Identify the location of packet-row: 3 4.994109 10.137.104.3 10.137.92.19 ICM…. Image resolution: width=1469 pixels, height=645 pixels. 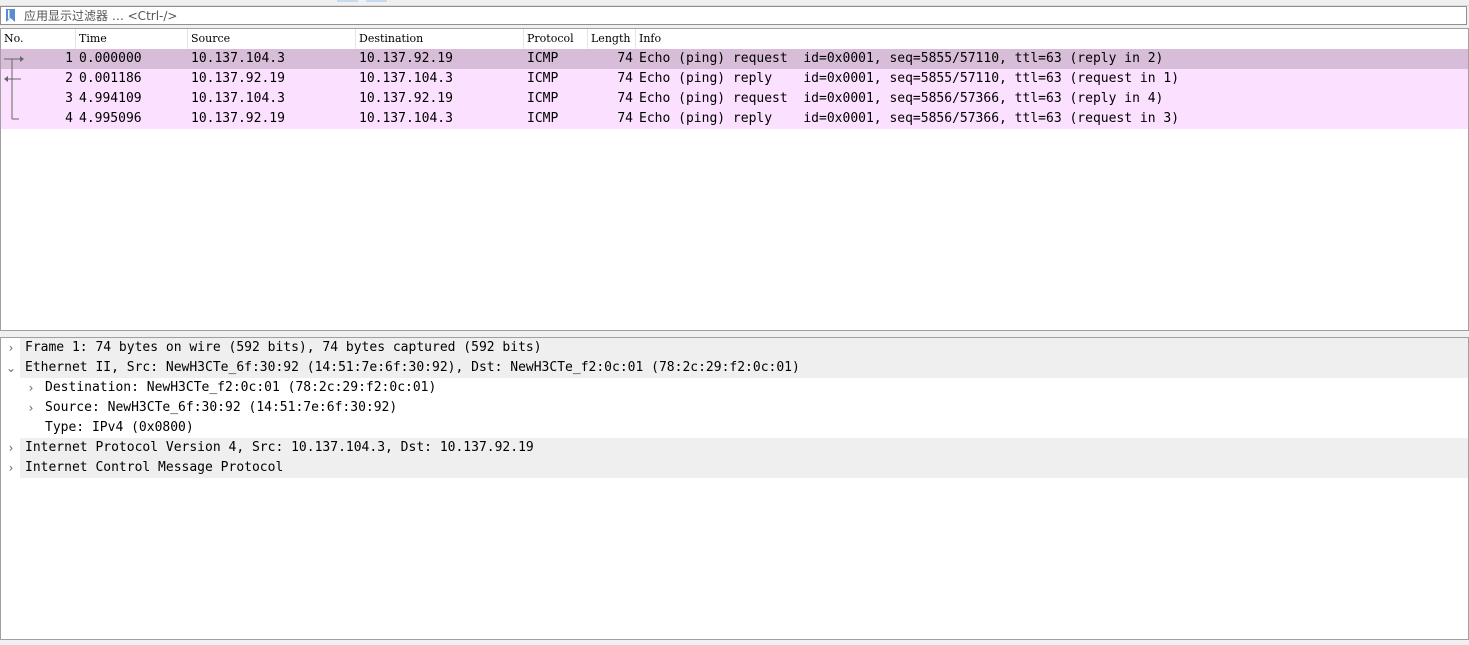
(734, 99).